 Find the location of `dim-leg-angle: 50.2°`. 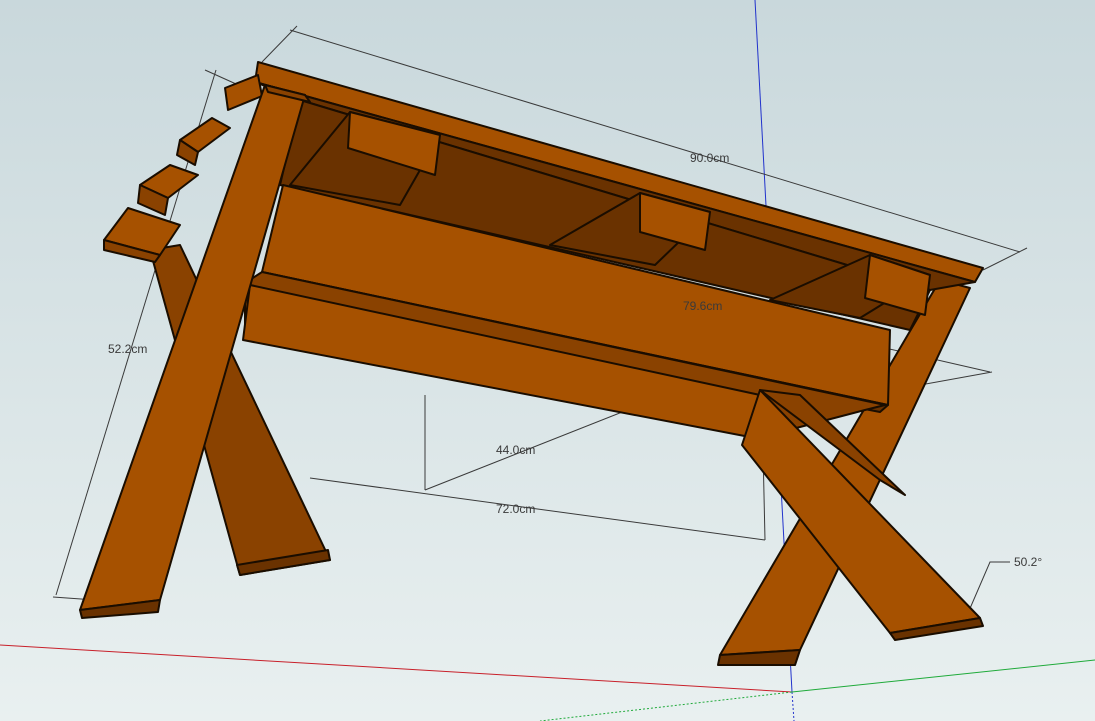

dim-leg-angle: 50.2° is located at coordinates (1028, 562).